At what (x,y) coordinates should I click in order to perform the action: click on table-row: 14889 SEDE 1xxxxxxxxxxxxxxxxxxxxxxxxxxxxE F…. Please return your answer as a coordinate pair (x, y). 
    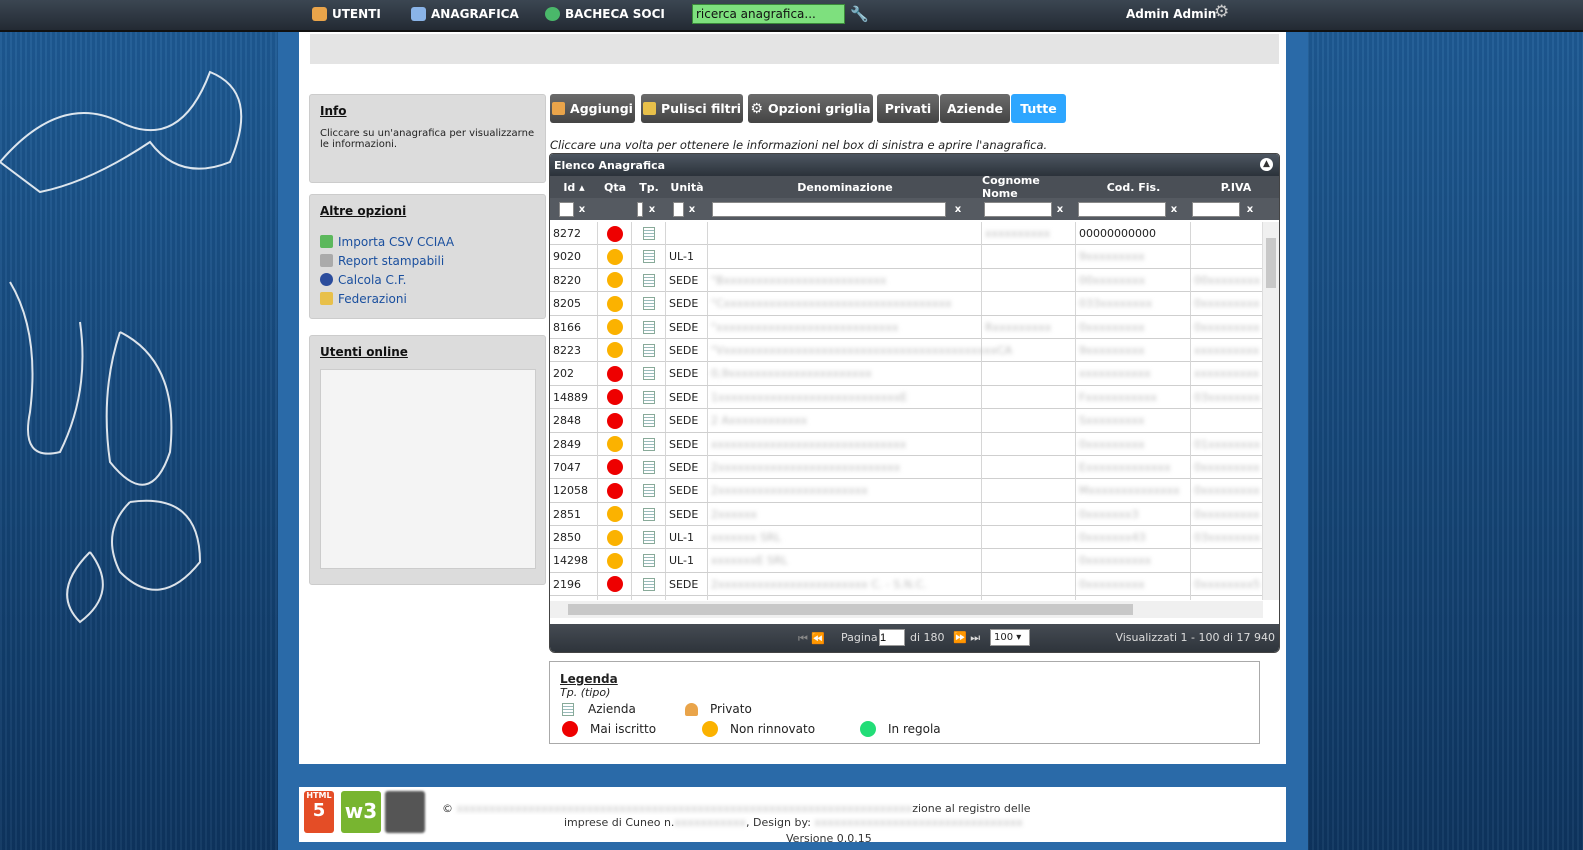
    Looking at the image, I should click on (906, 397).